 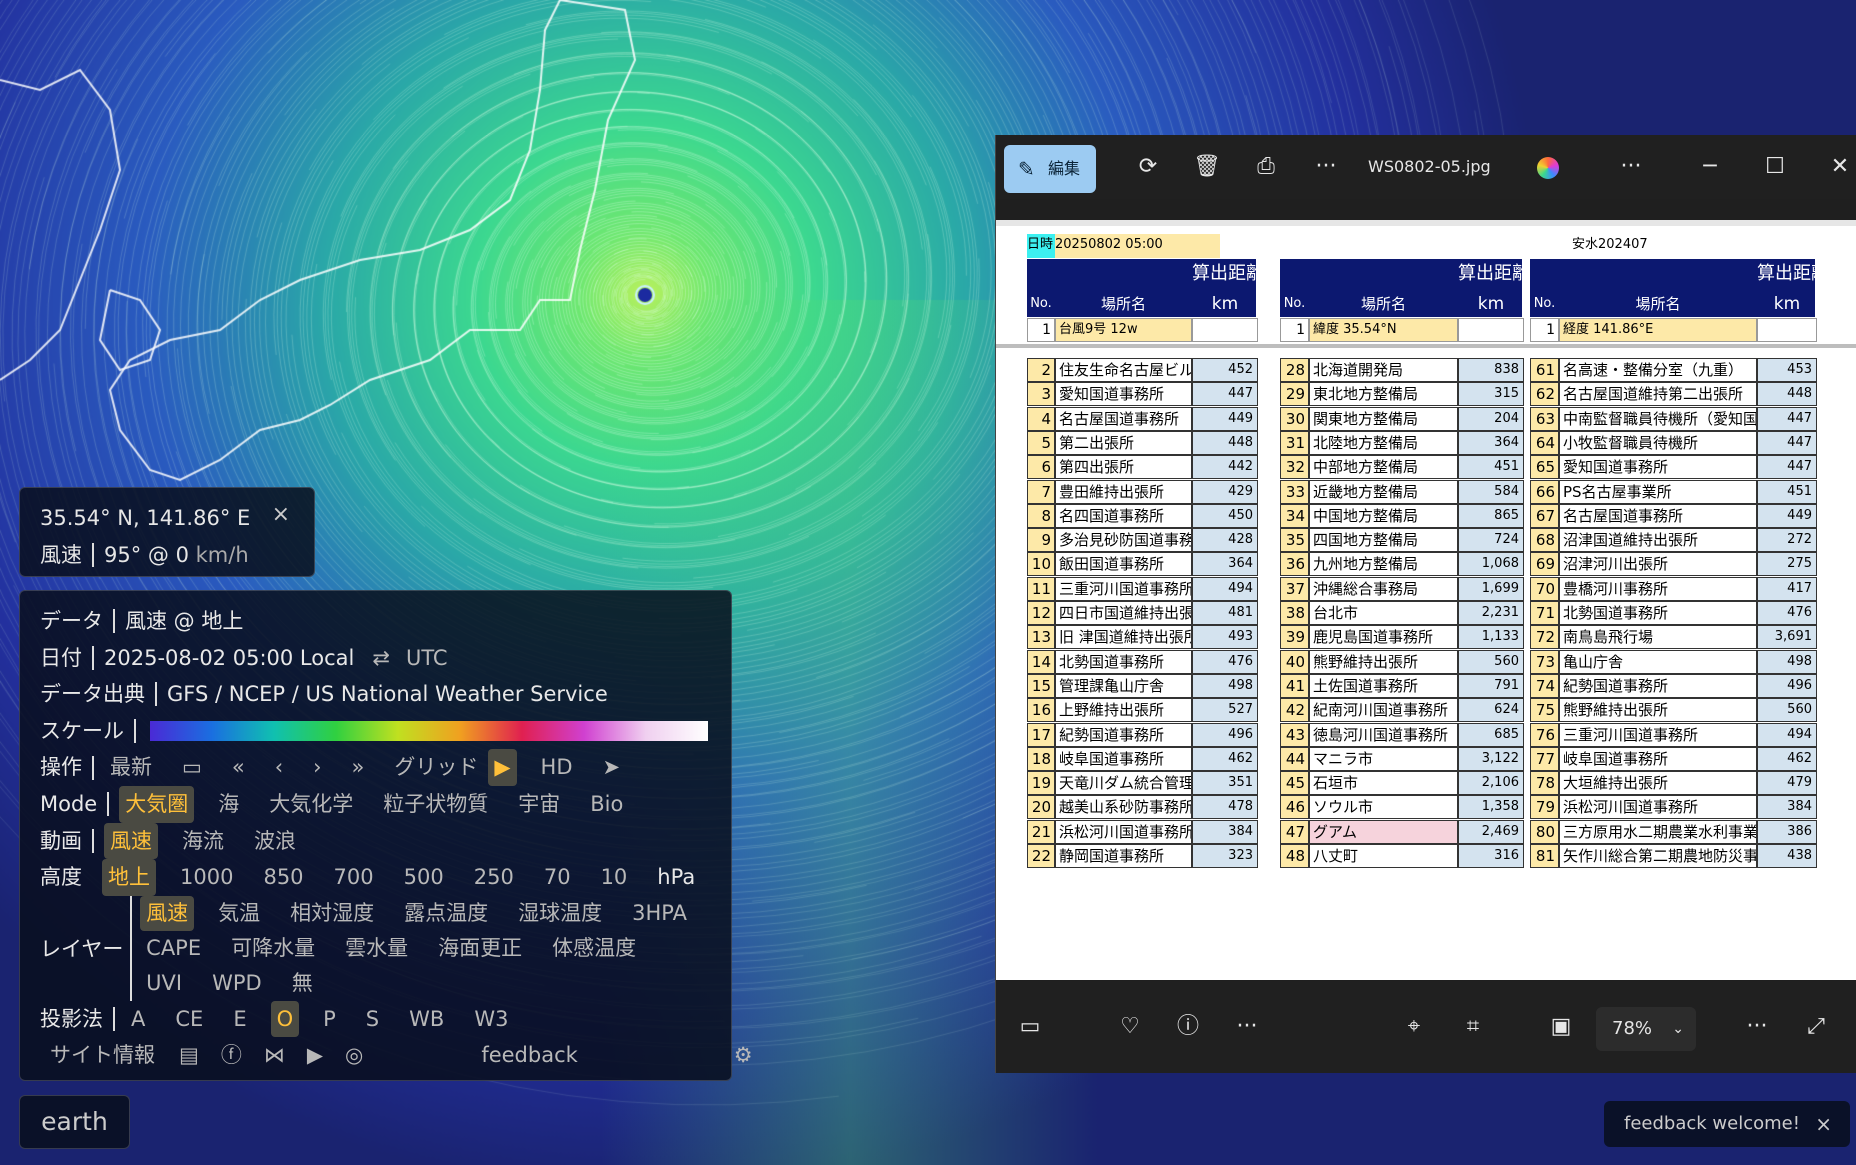 I want to click on option-height-row-2: 850, so click(x=283, y=877).